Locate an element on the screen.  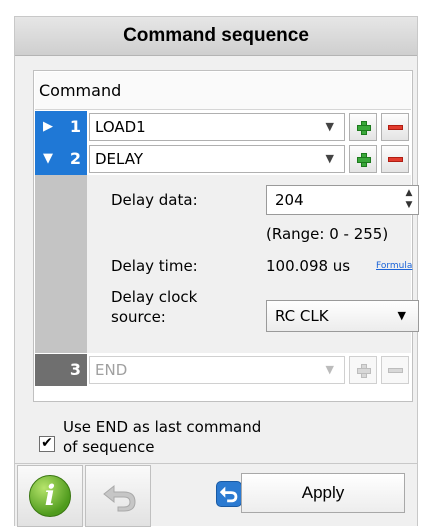
row-1-add-button is located at coordinates (363, 127).